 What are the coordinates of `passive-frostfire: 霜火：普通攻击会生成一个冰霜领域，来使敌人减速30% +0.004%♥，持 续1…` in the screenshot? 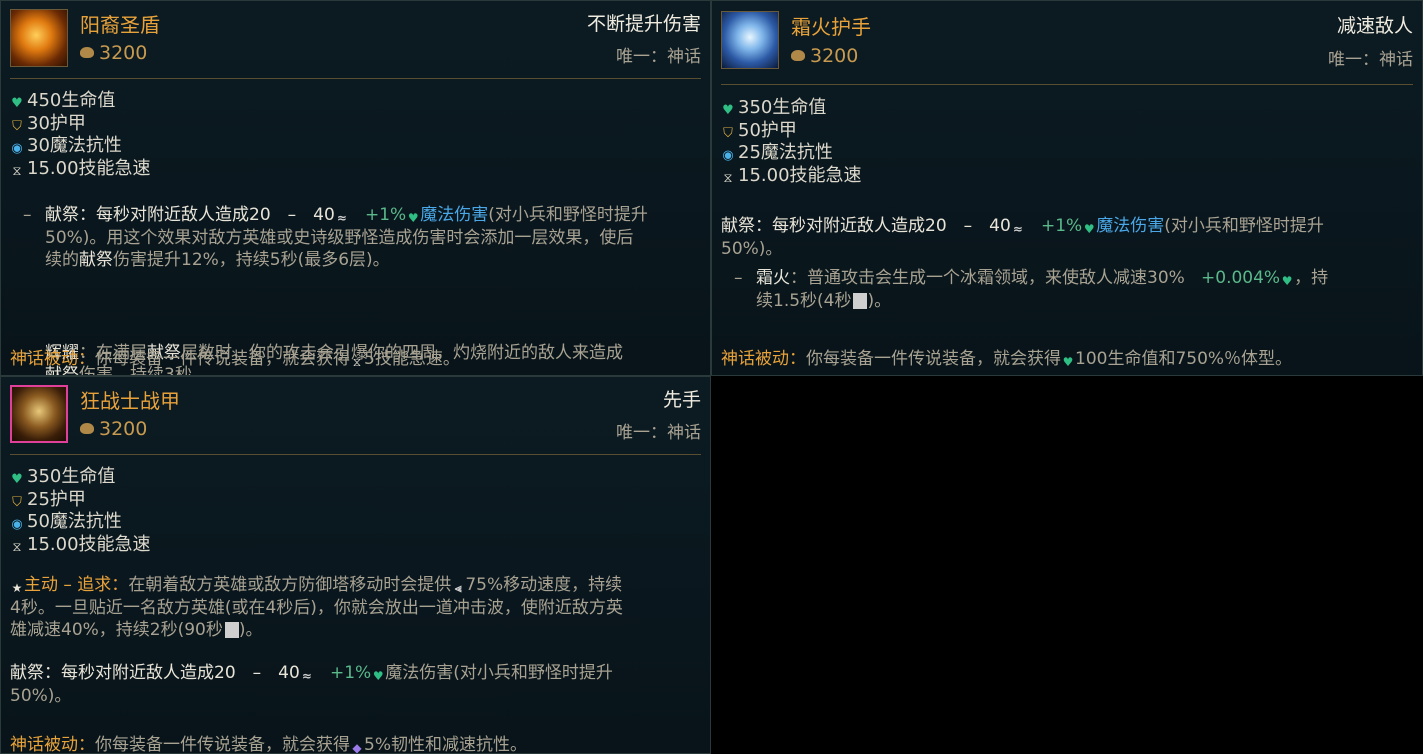 It's located at (1071, 289).